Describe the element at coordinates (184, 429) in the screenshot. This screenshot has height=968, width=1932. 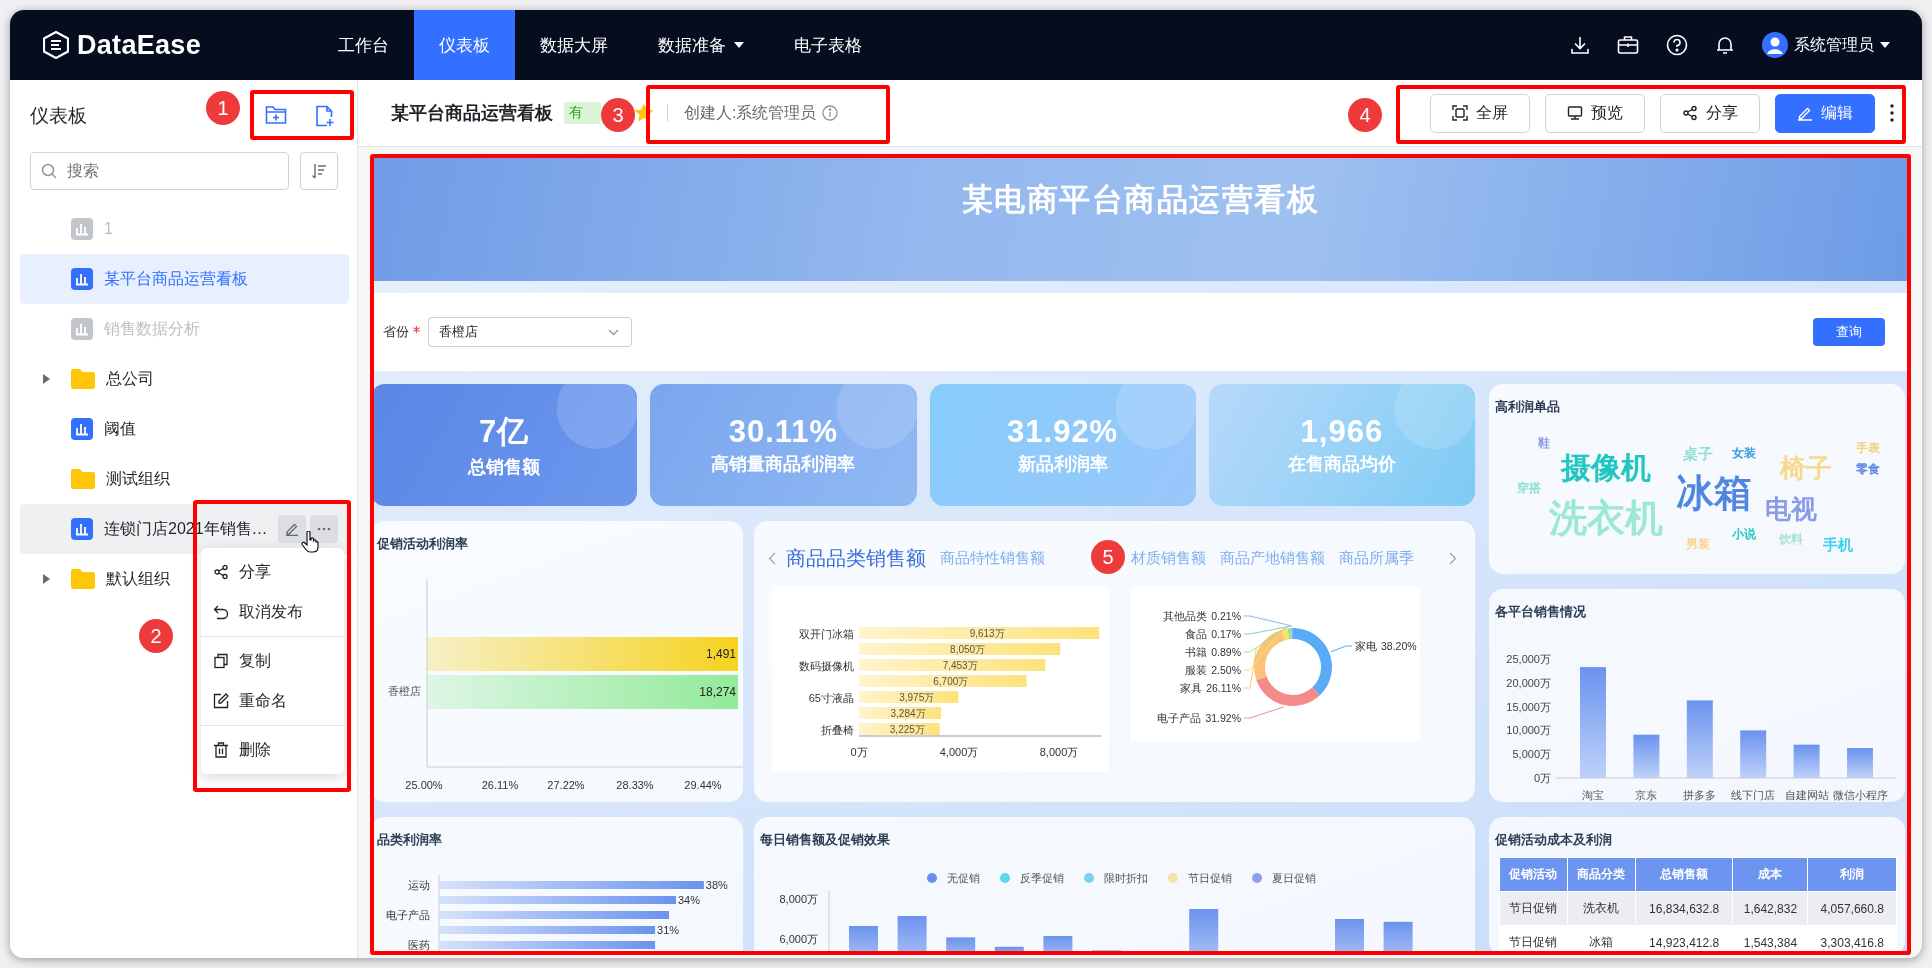
I see `tree-item: 阈值` at that location.